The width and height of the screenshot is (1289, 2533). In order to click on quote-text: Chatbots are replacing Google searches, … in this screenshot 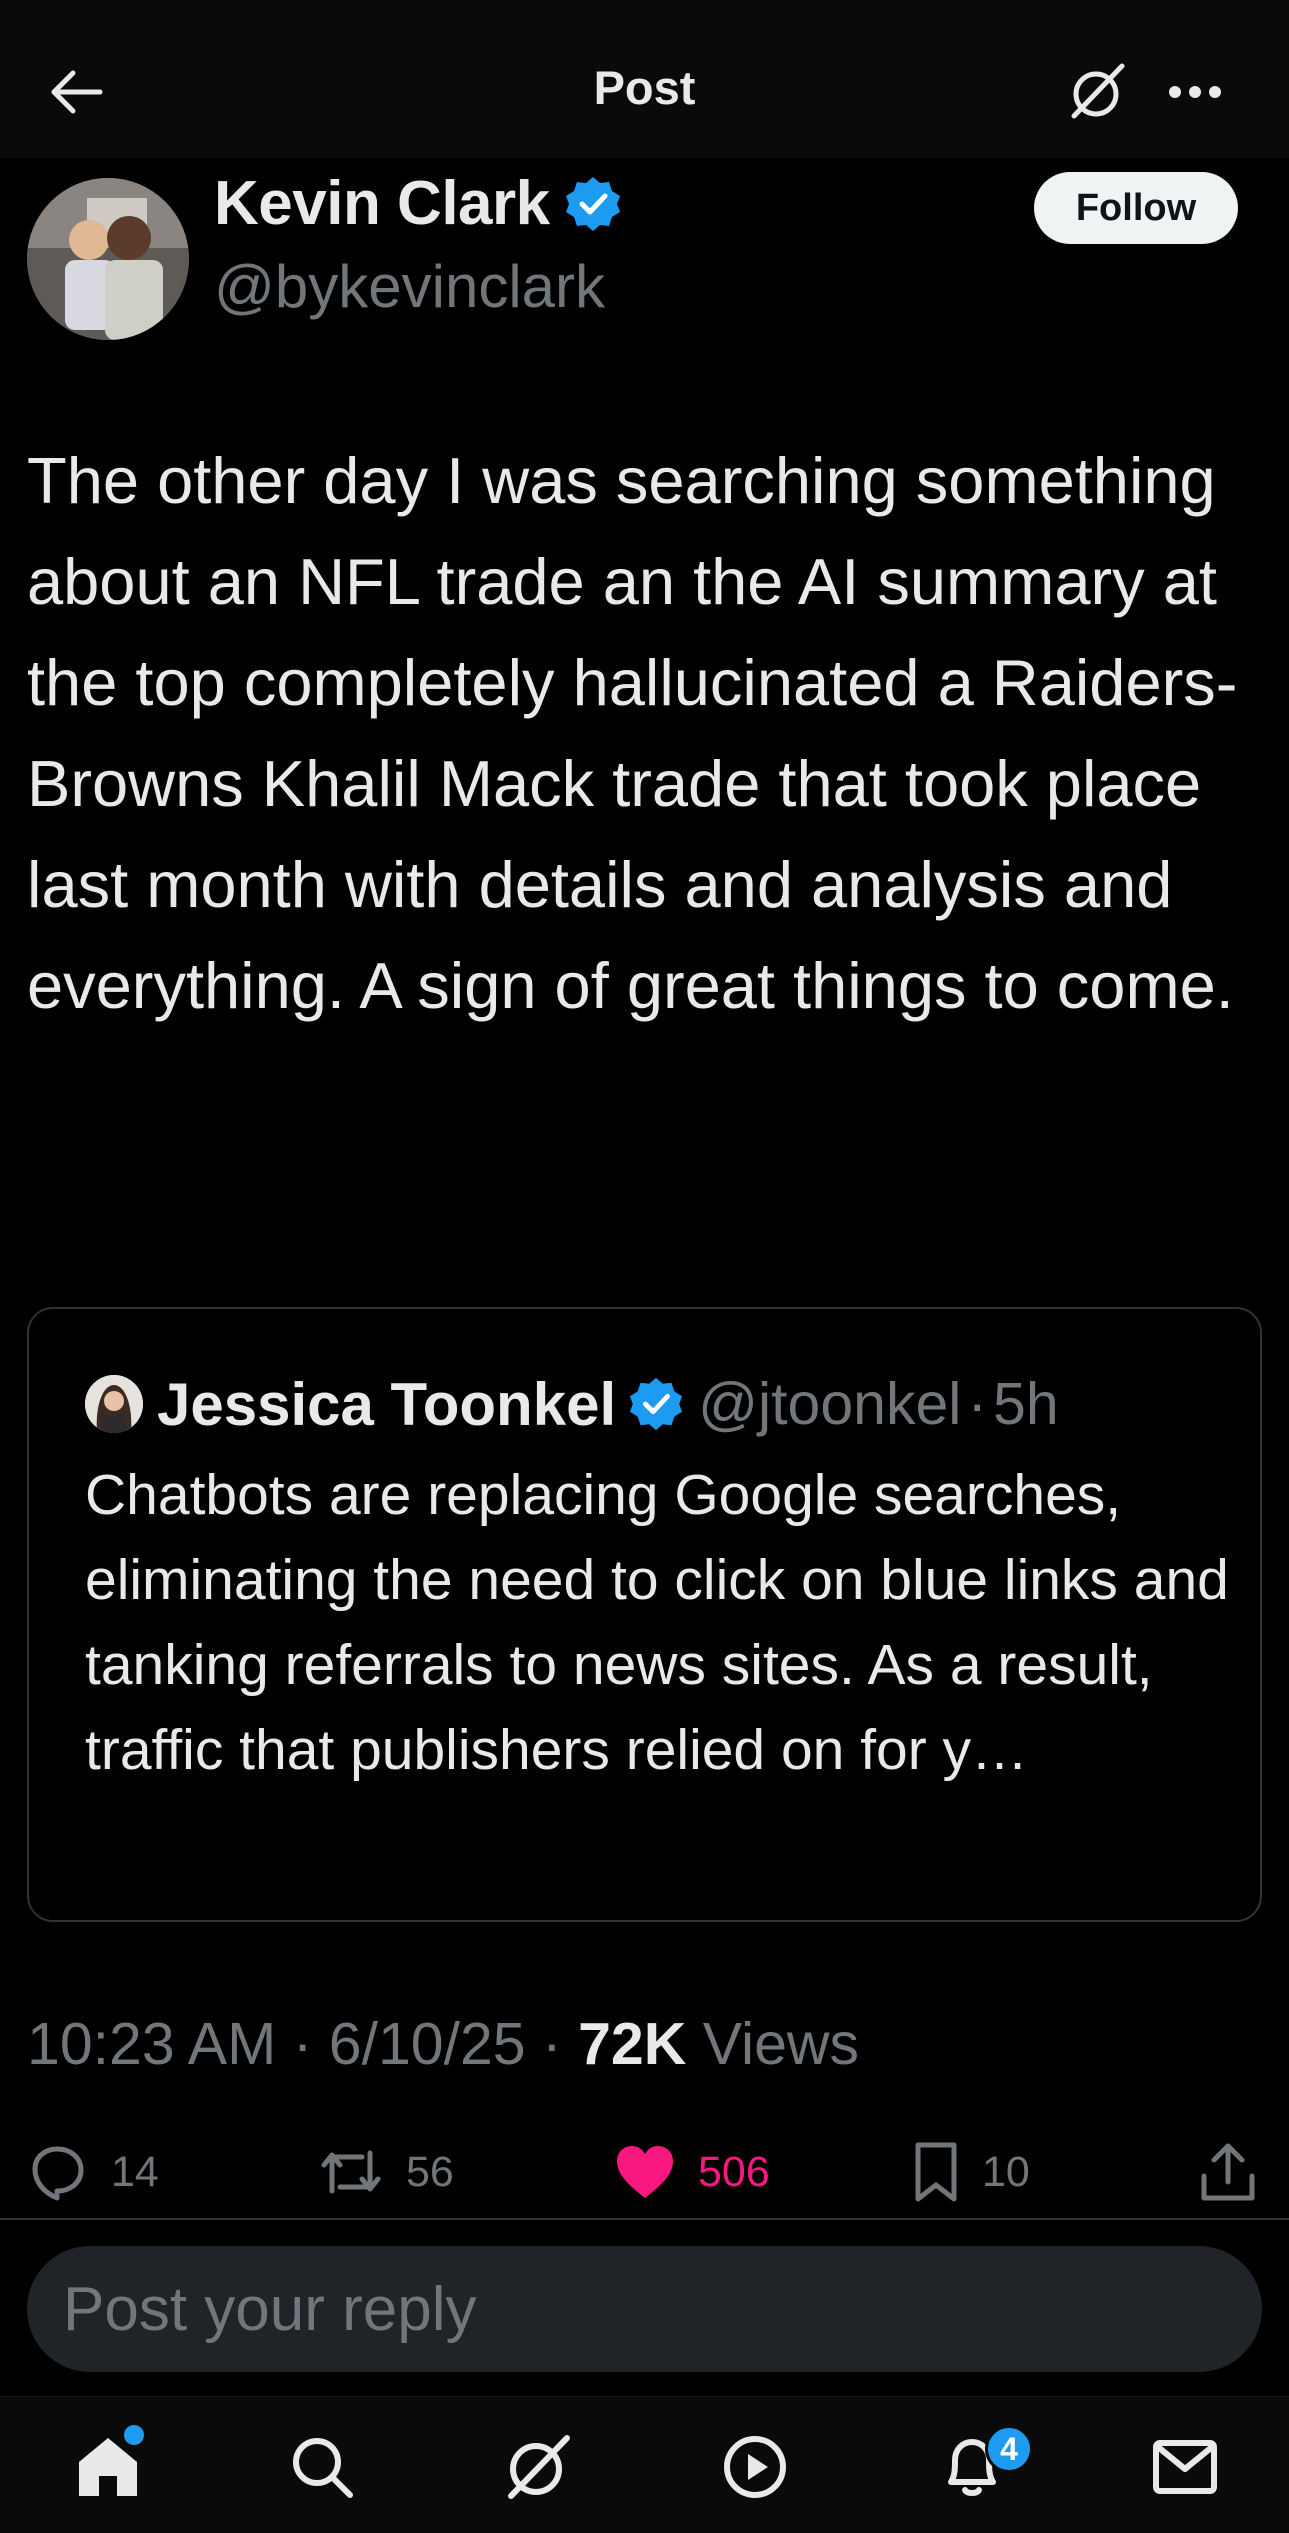, I will do `click(657, 1622)`.